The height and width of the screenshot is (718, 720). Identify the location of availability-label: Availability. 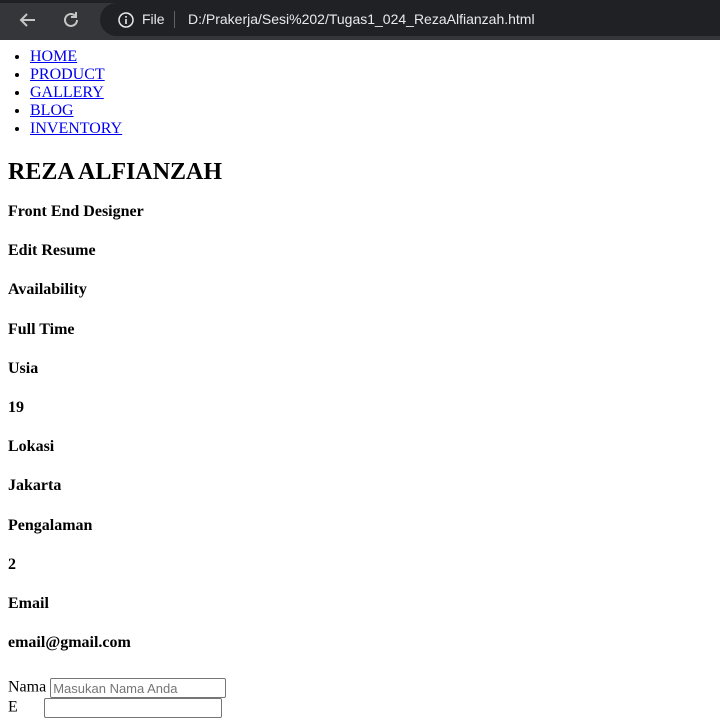
(47, 290).